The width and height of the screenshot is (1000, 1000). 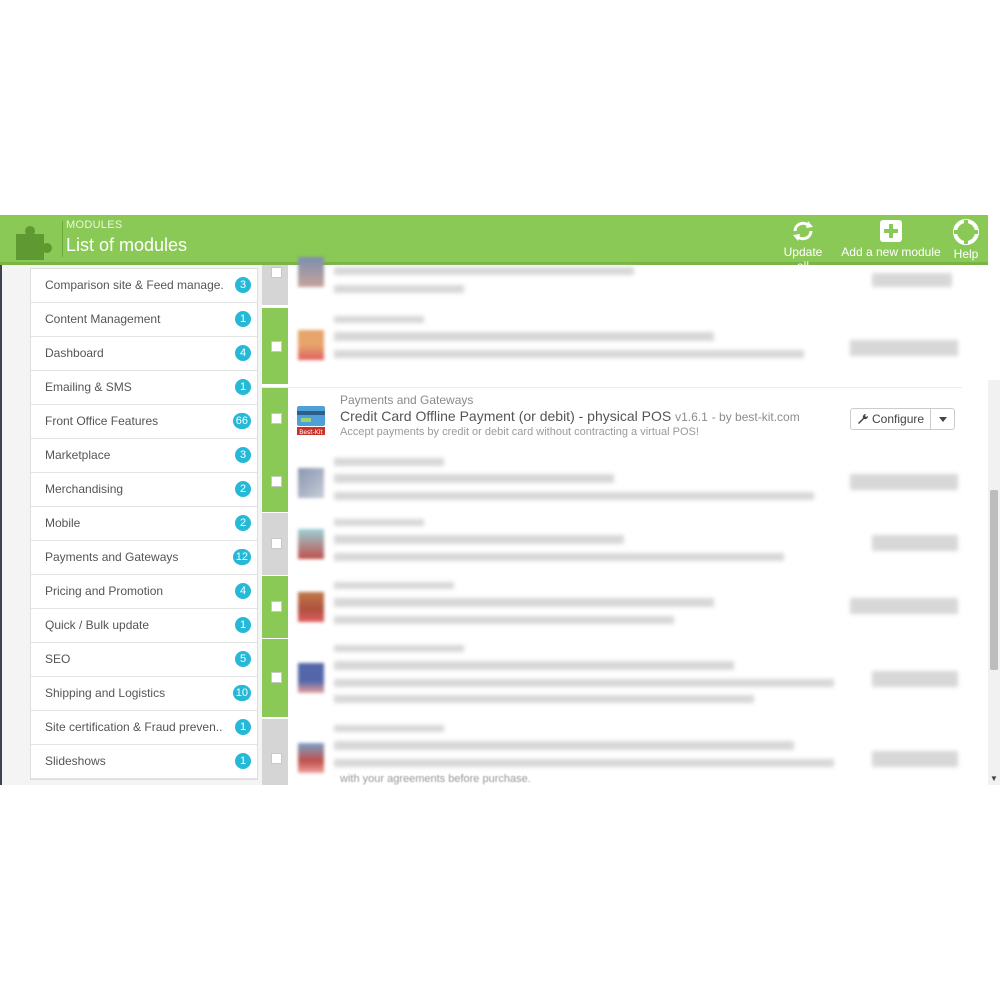 What do you see at coordinates (112, 557) in the screenshot?
I see `category-label: Payments and Gateways` at bounding box center [112, 557].